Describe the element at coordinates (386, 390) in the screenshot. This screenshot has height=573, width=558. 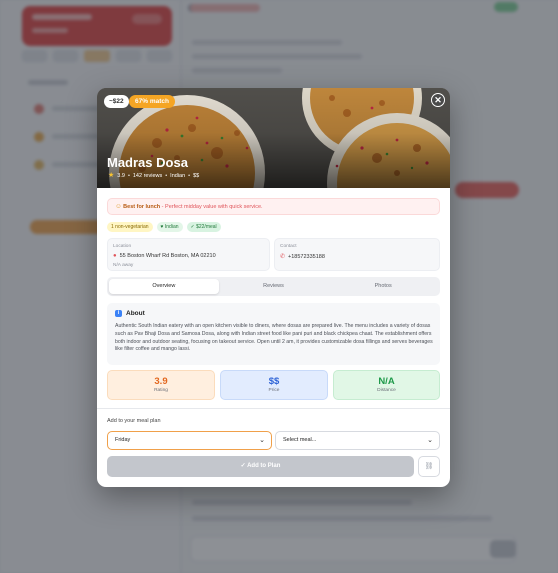
I see `stat-distance-label: Distance` at that location.